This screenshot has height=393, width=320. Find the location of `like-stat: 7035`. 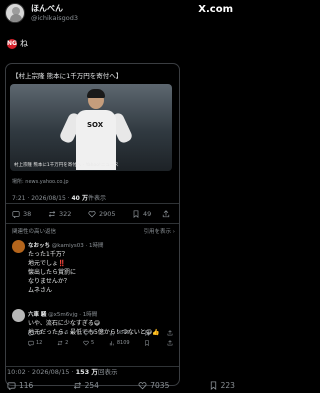

like-stat: 7035 is located at coordinates (153, 385).